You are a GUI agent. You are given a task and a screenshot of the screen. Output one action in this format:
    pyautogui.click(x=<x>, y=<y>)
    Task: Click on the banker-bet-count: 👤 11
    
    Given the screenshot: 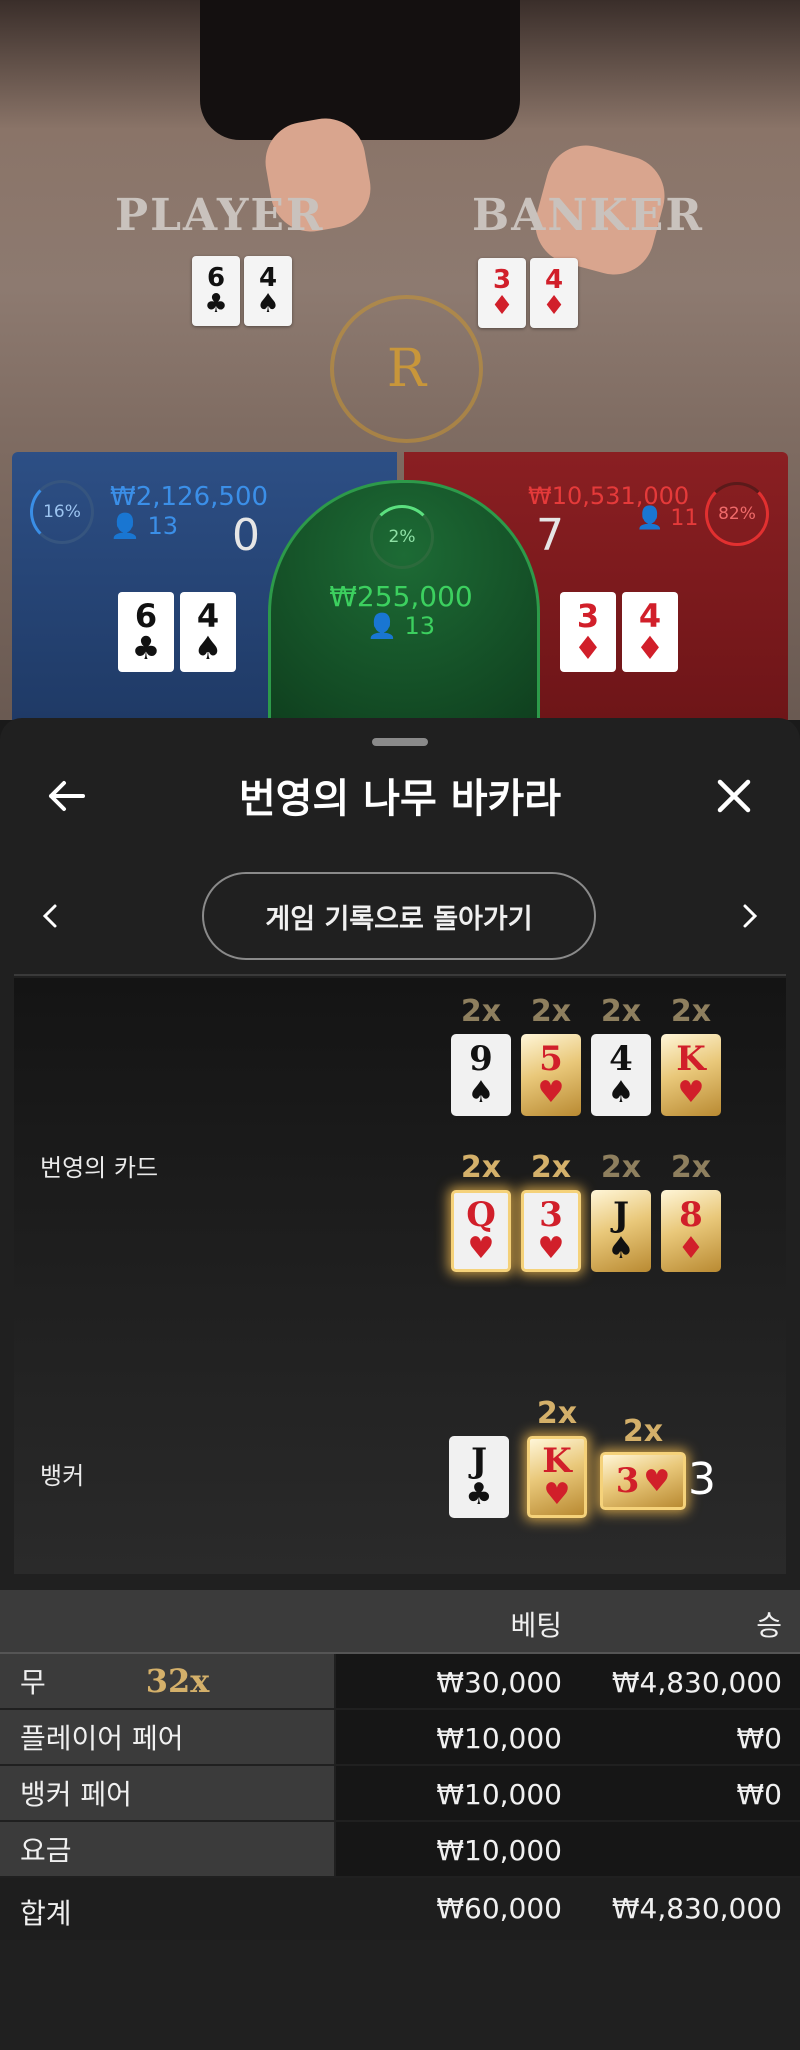 What is the action you would take?
    pyautogui.click(x=667, y=518)
    